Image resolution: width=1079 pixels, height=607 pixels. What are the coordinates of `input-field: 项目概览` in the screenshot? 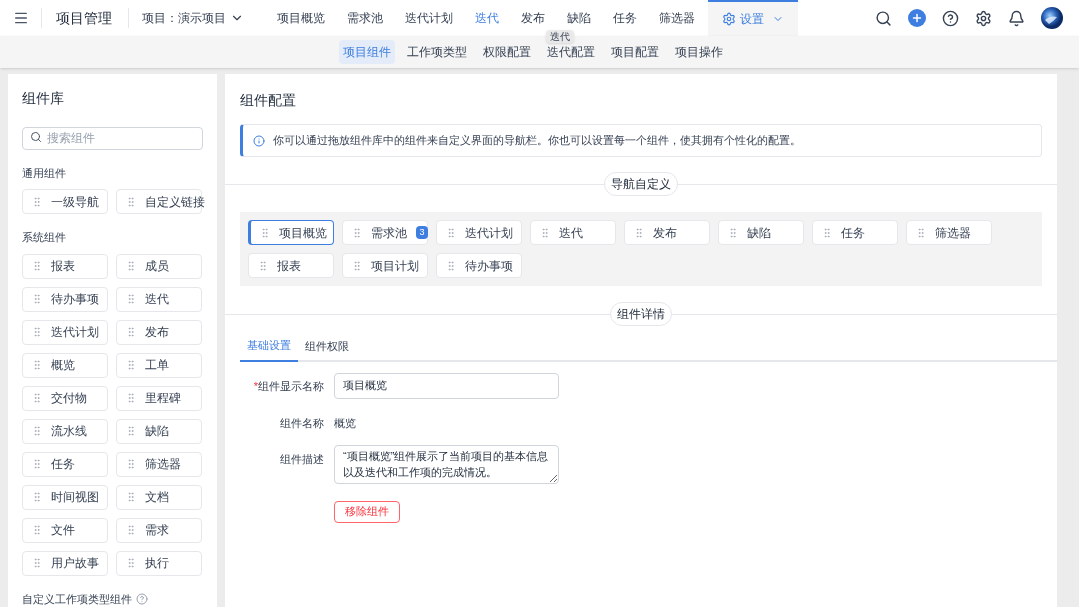 It's located at (446, 385).